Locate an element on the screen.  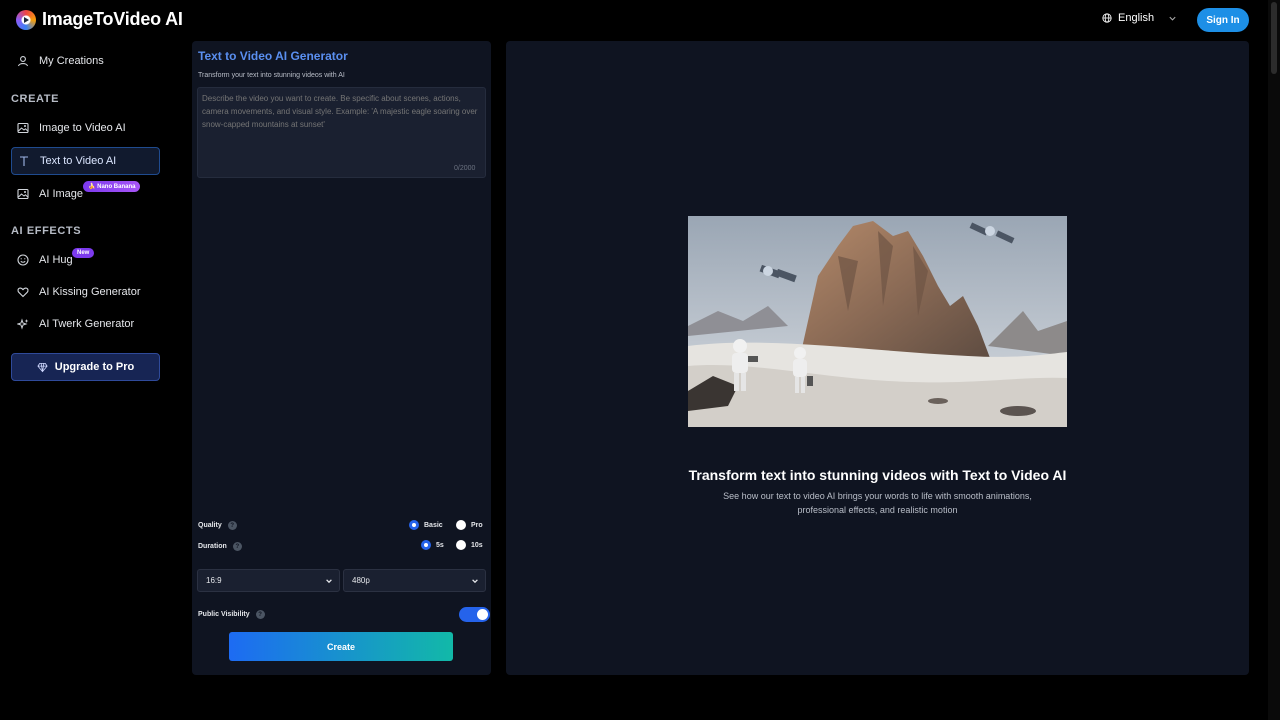
quality-basic-radio: Basic is located at coordinates (426, 525).